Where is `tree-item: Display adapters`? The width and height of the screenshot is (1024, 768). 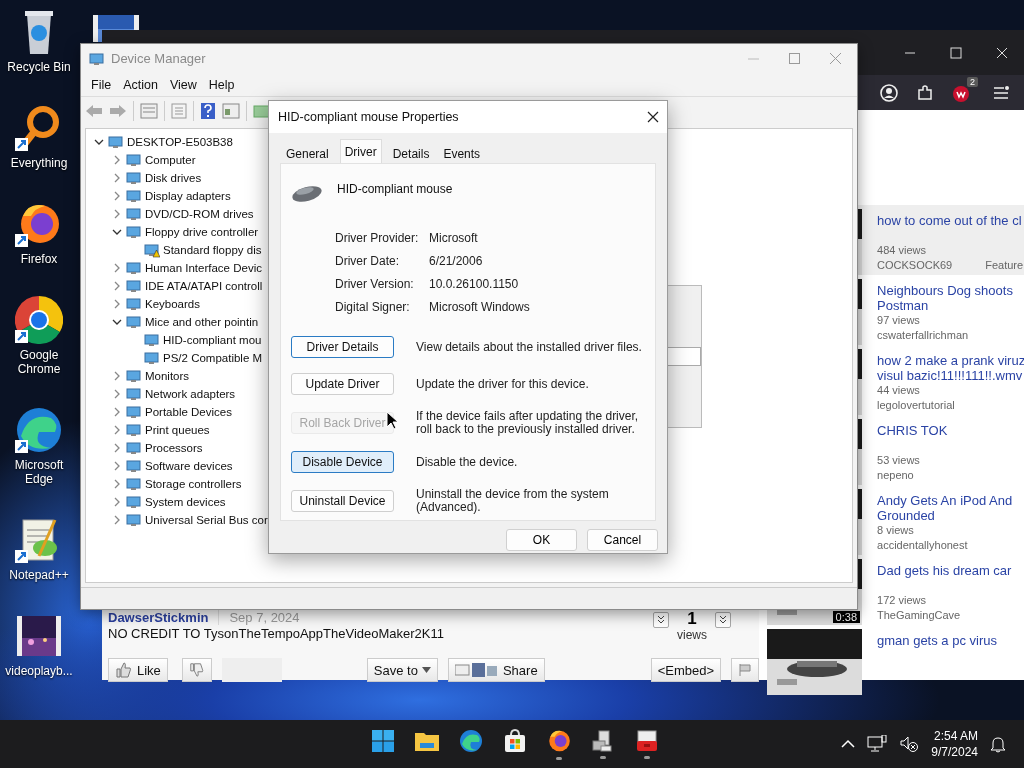 tree-item: Display adapters is located at coordinates (188, 196).